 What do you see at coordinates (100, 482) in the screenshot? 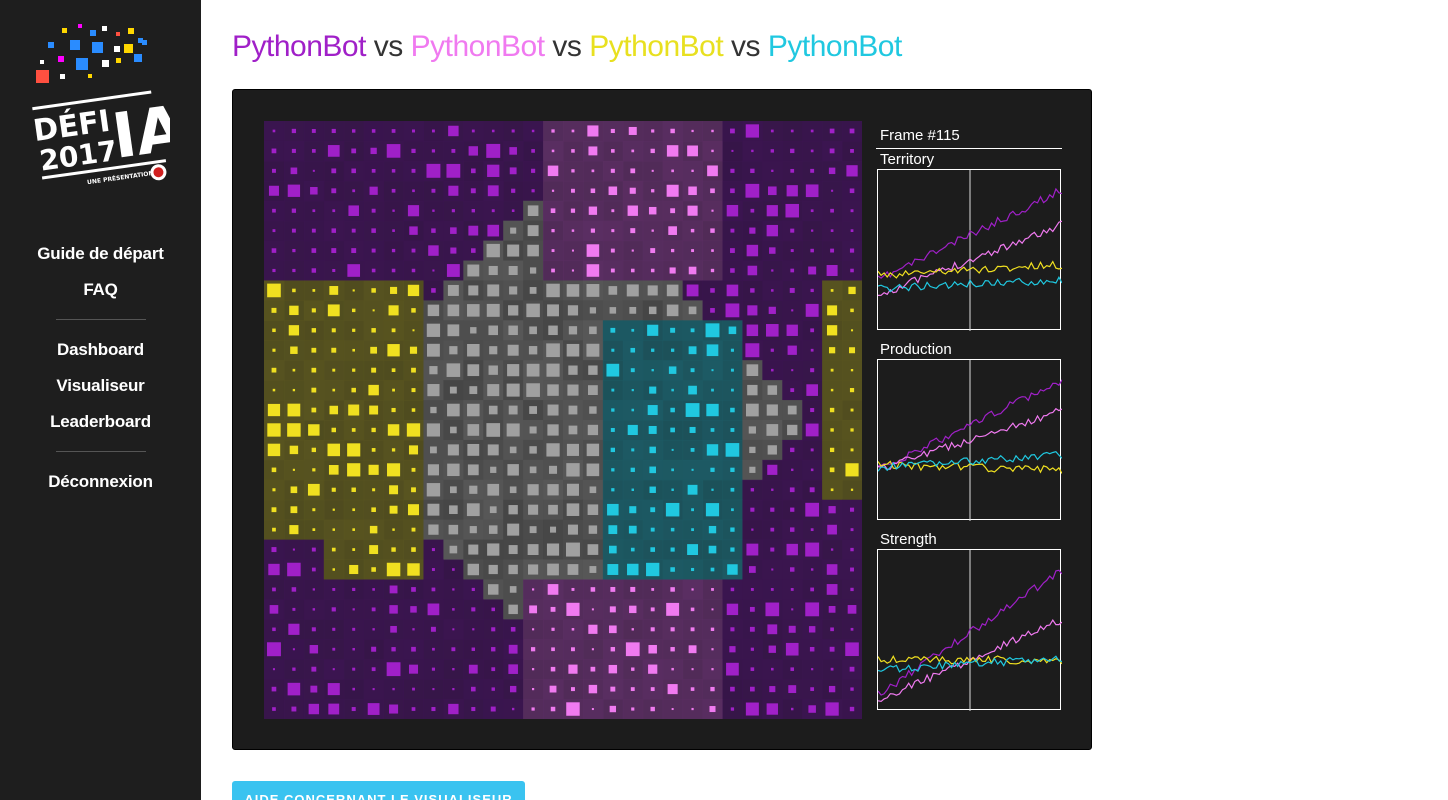
I see `nav-deconnexion: Déconnexion` at bounding box center [100, 482].